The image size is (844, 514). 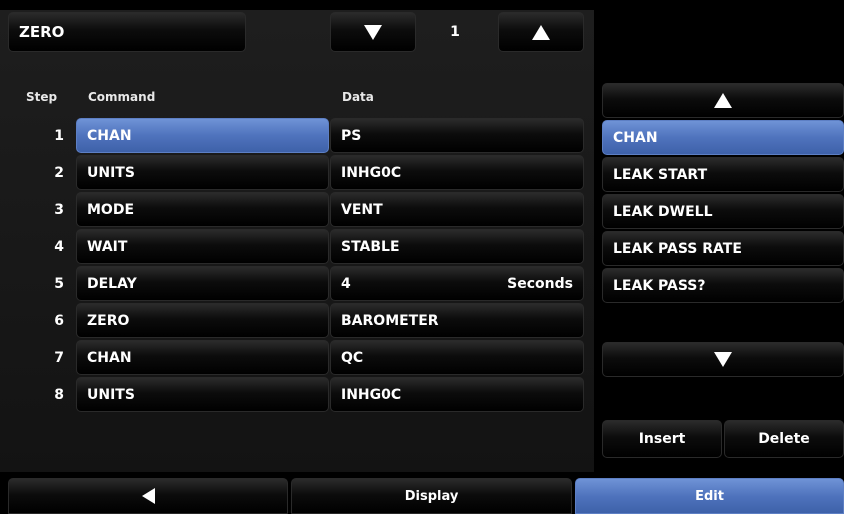 I want to click on step-number: 6, so click(x=59, y=321).